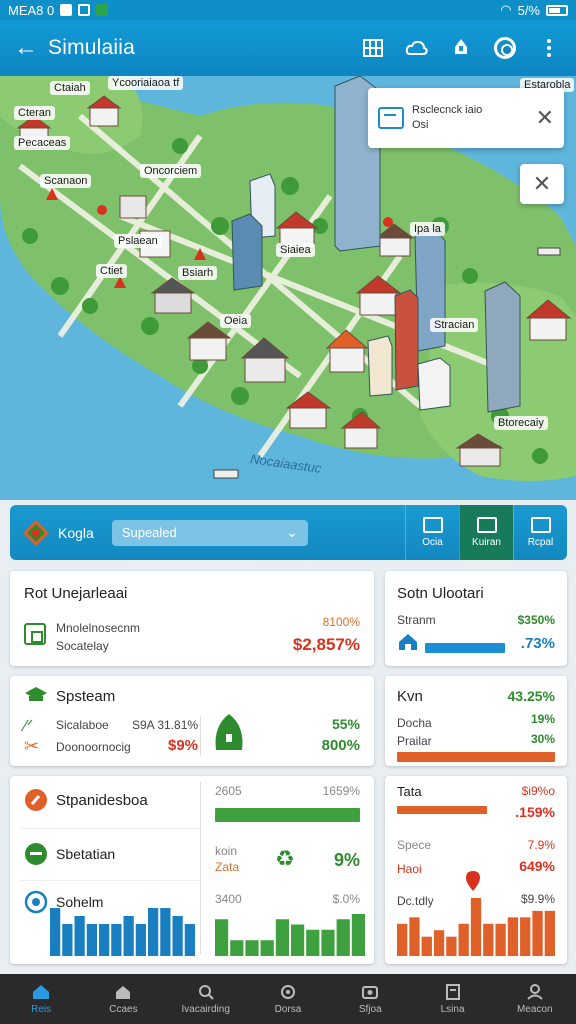  I want to click on card-row-value: 649%, so click(537, 866).